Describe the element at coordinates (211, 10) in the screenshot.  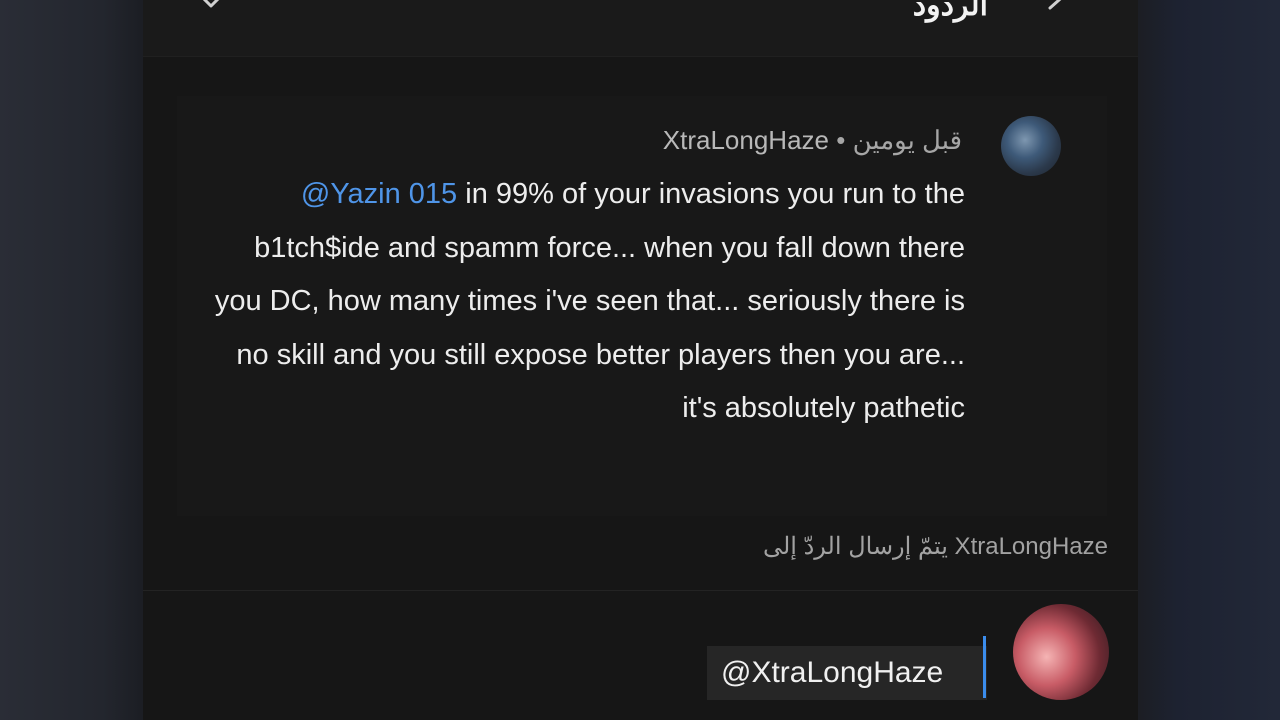
I see `close-icon` at that location.